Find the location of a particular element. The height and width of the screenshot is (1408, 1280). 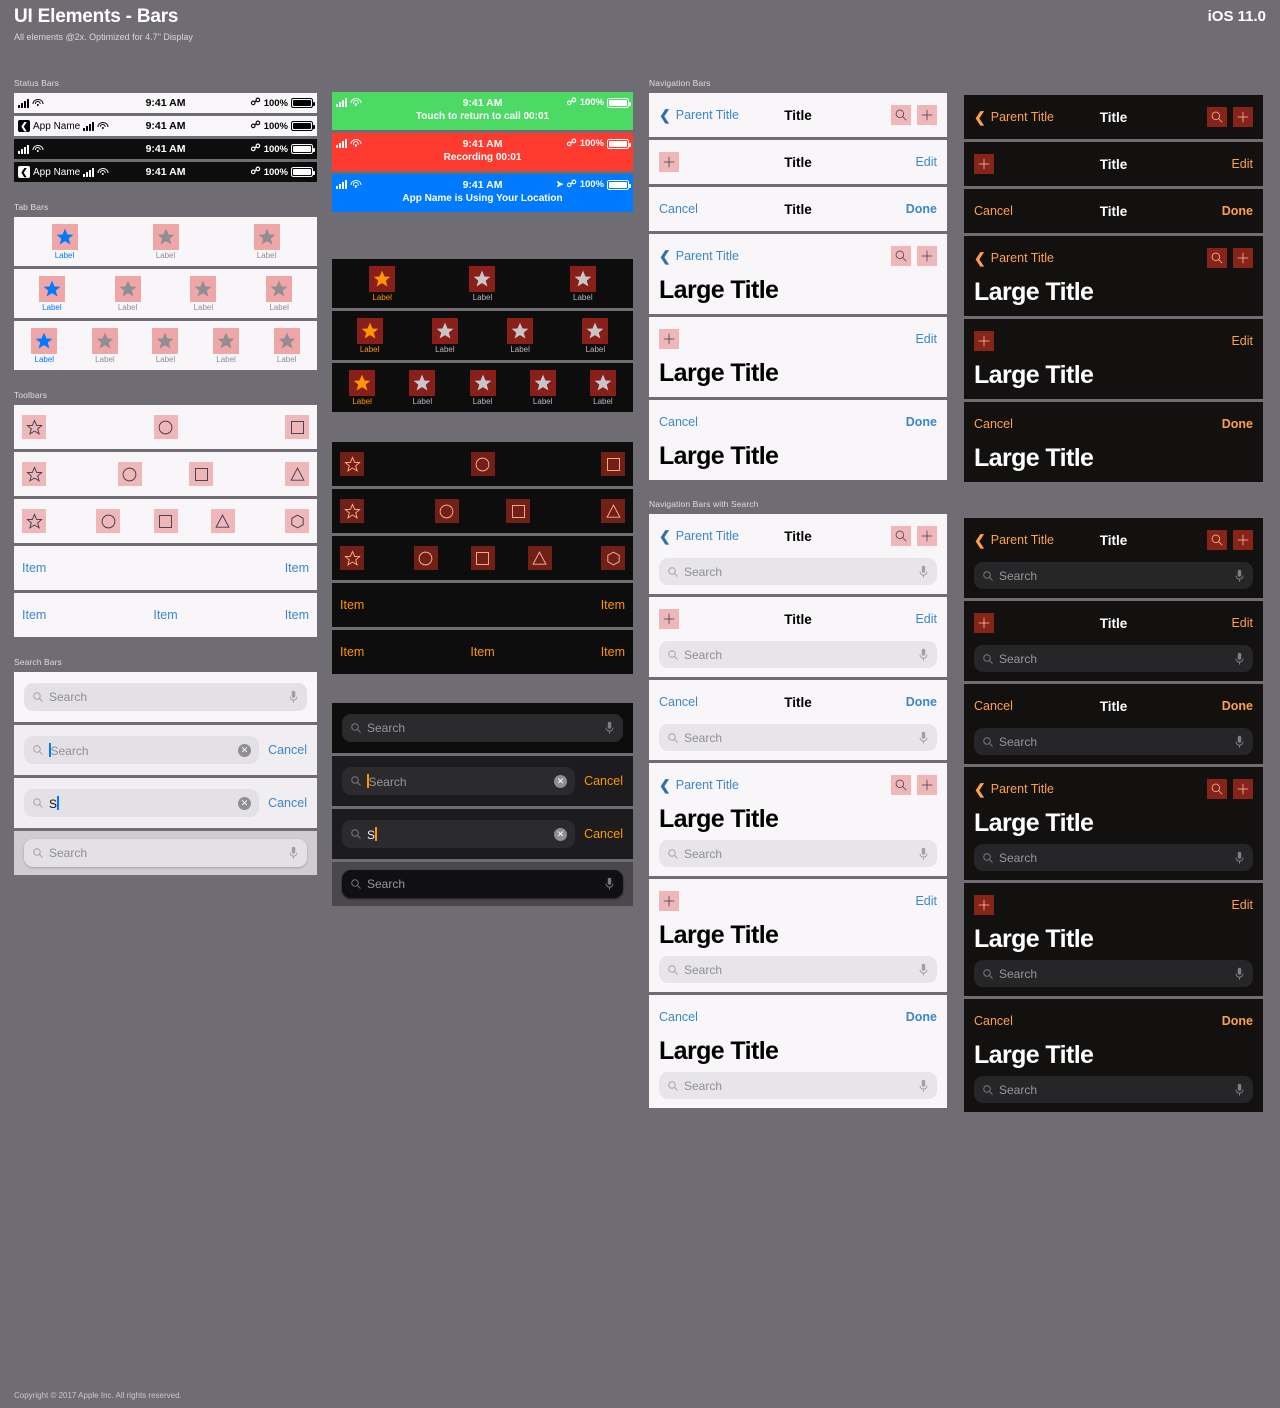

search-input: Search ✕ is located at coordinates (459, 781).